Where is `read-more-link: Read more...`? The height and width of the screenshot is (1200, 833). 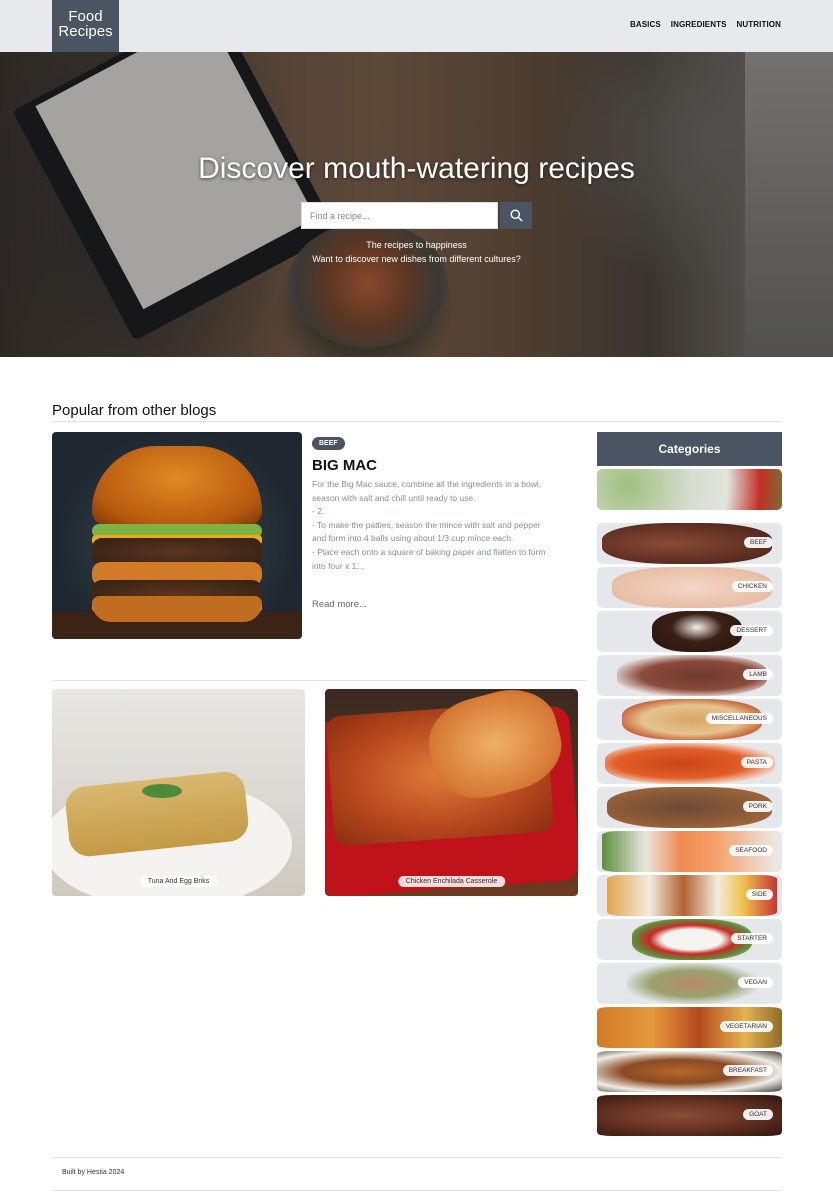
read-more-link: Read more... is located at coordinates (339, 604).